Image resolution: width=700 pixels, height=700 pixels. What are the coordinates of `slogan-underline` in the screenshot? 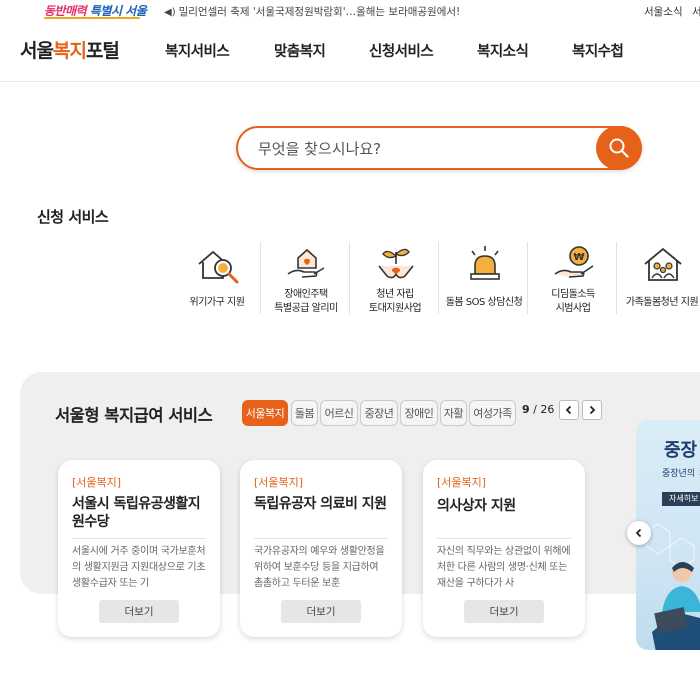 It's located at (92, 18).